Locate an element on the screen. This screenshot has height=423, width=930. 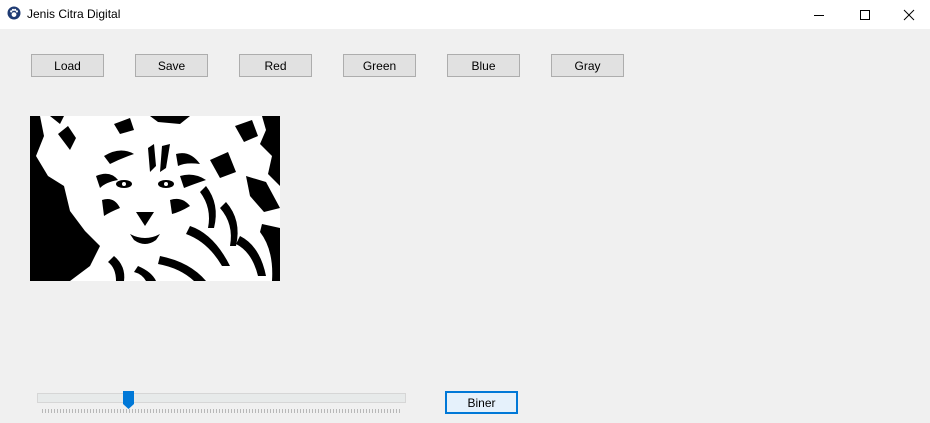
close-icon is located at coordinates (909, 14).